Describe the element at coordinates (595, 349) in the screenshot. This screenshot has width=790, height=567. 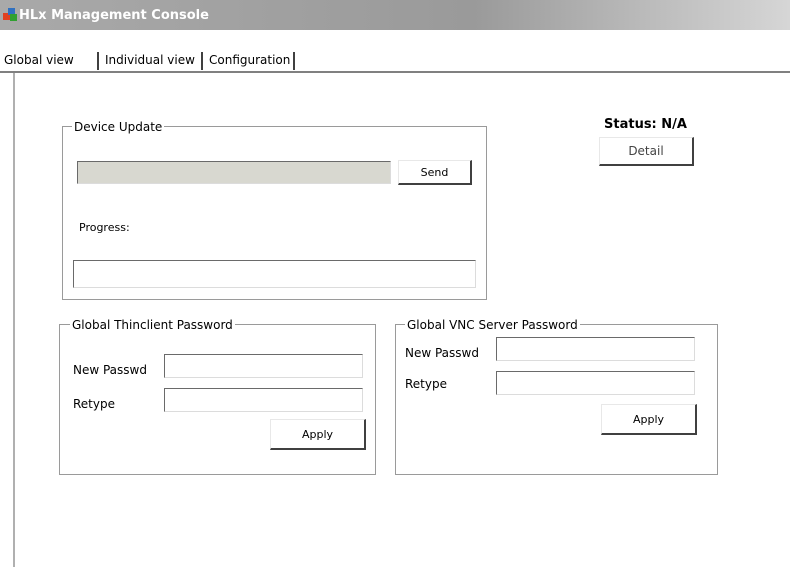
I see `vnc-new-password-field` at that location.